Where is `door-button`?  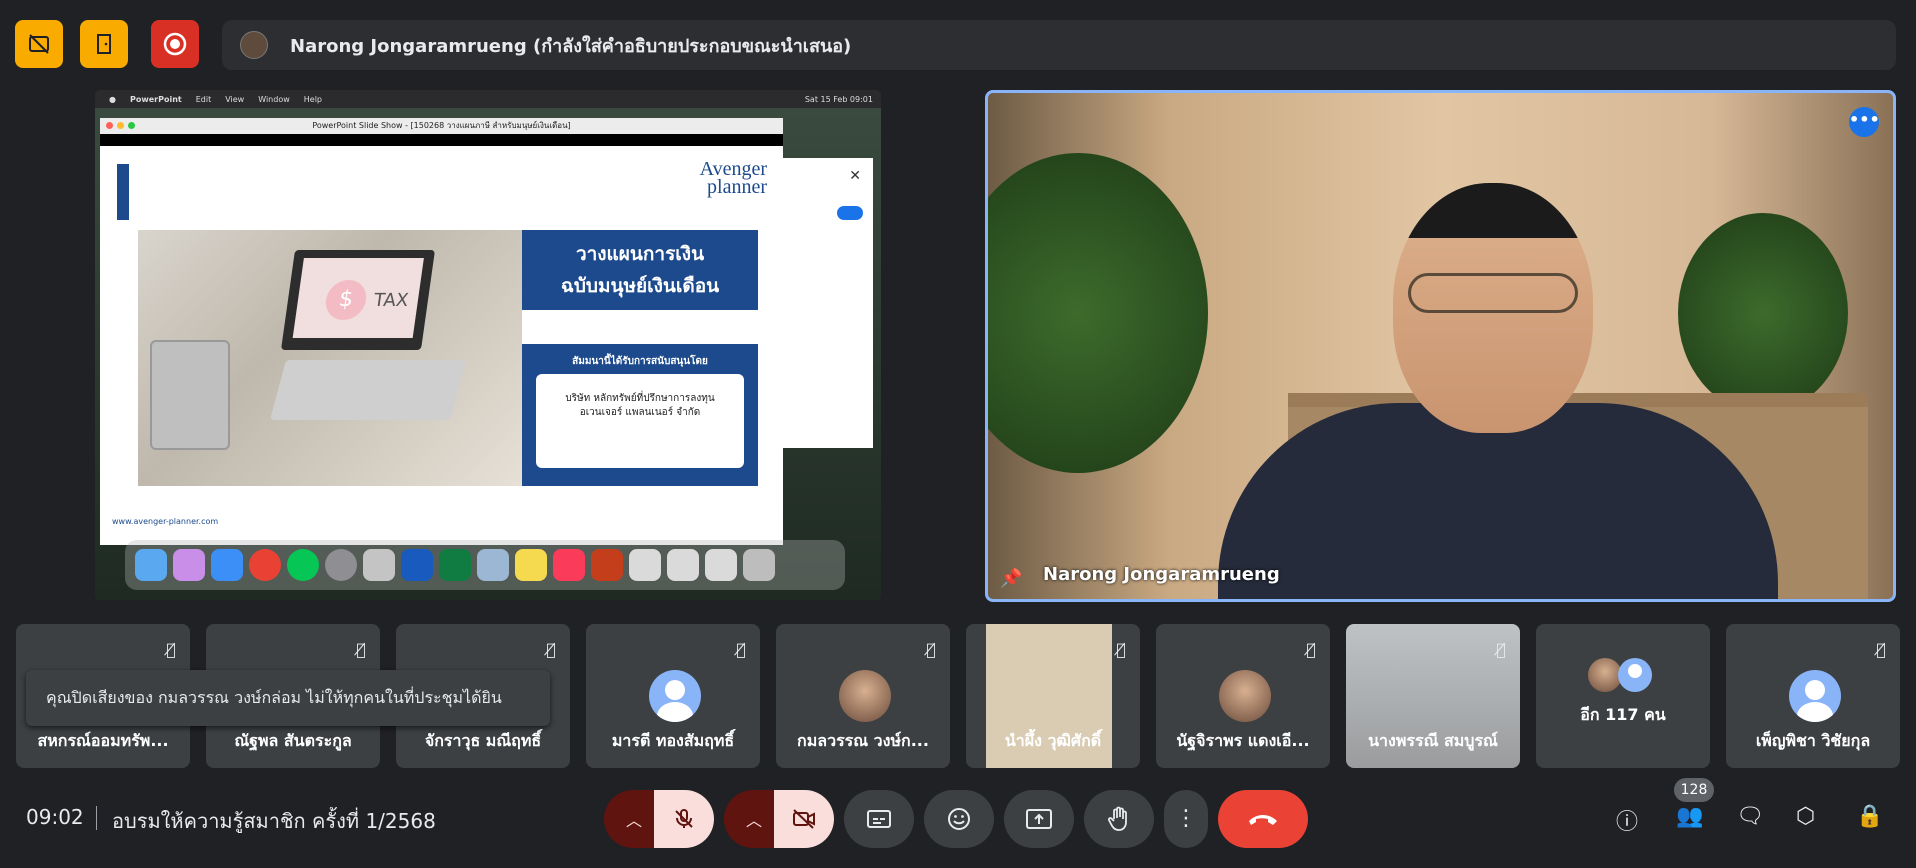
door-button is located at coordinates (104, 44).